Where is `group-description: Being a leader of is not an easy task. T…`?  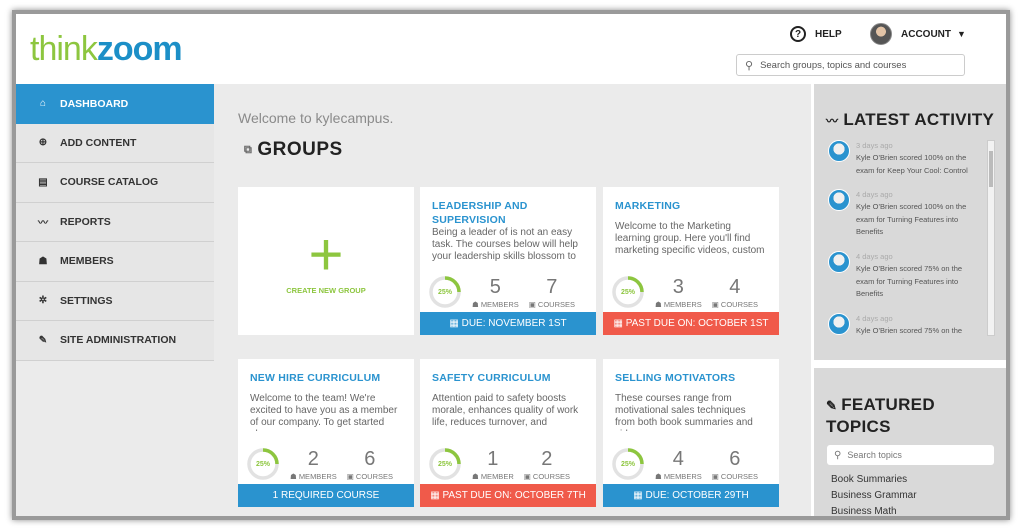 group-description: Being a leader of is not an easy task. T… is located at coordinates (505, 244).